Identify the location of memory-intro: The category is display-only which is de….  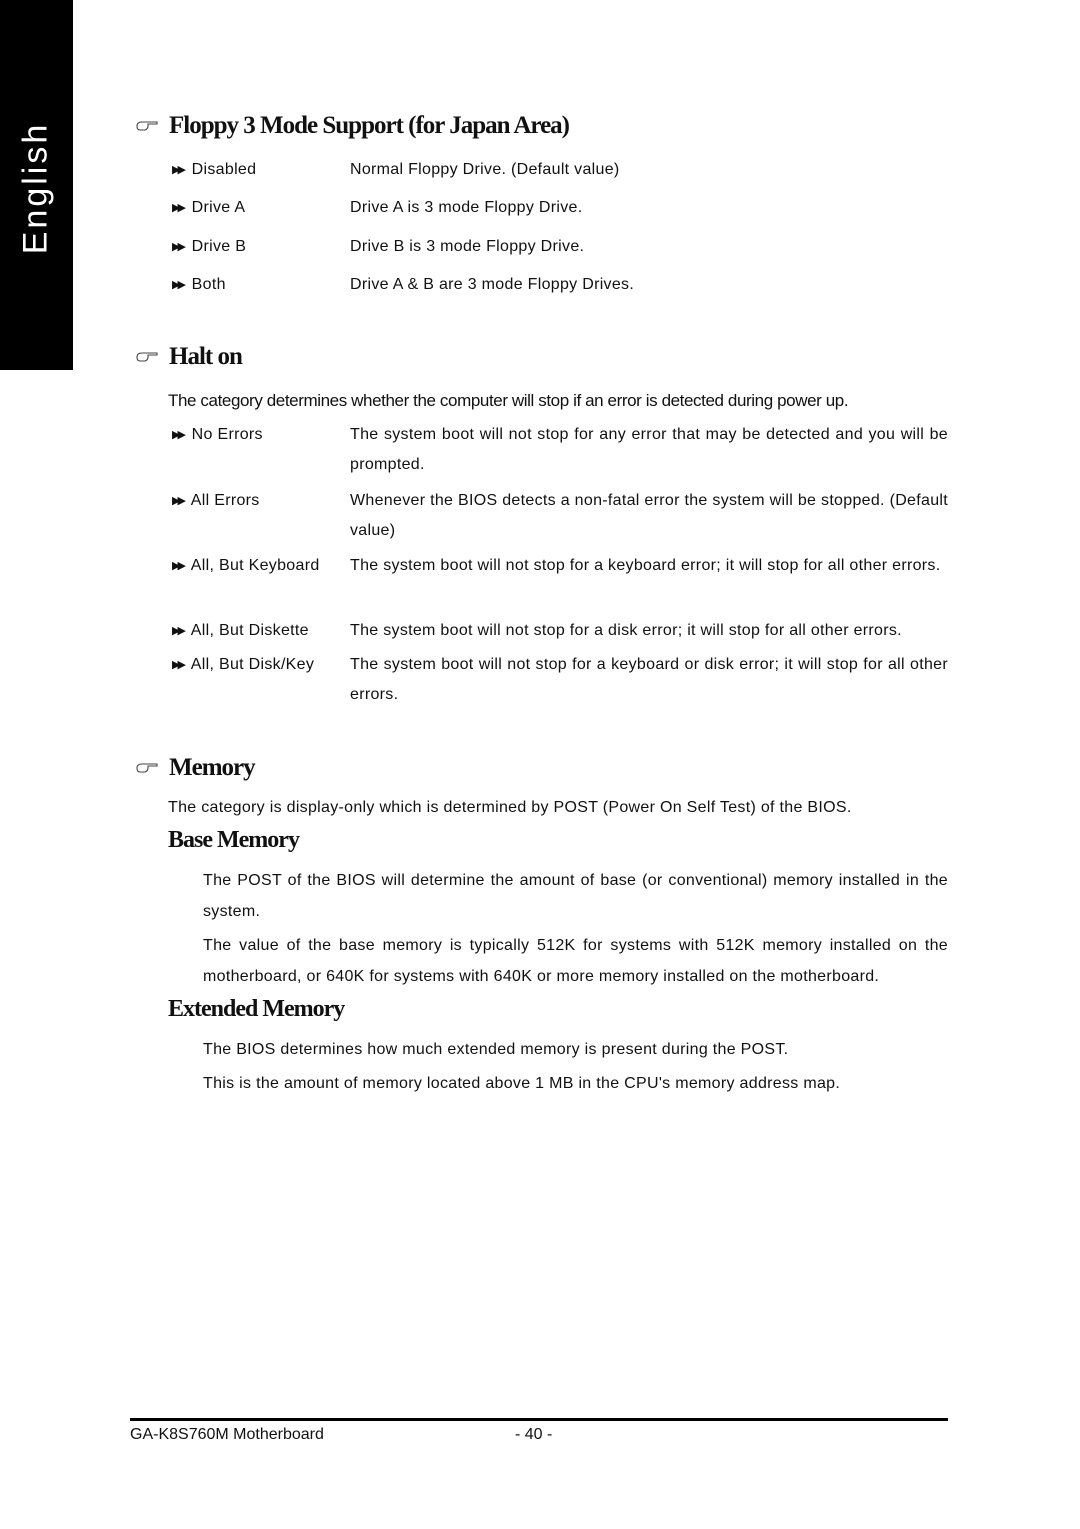
(510, 807).